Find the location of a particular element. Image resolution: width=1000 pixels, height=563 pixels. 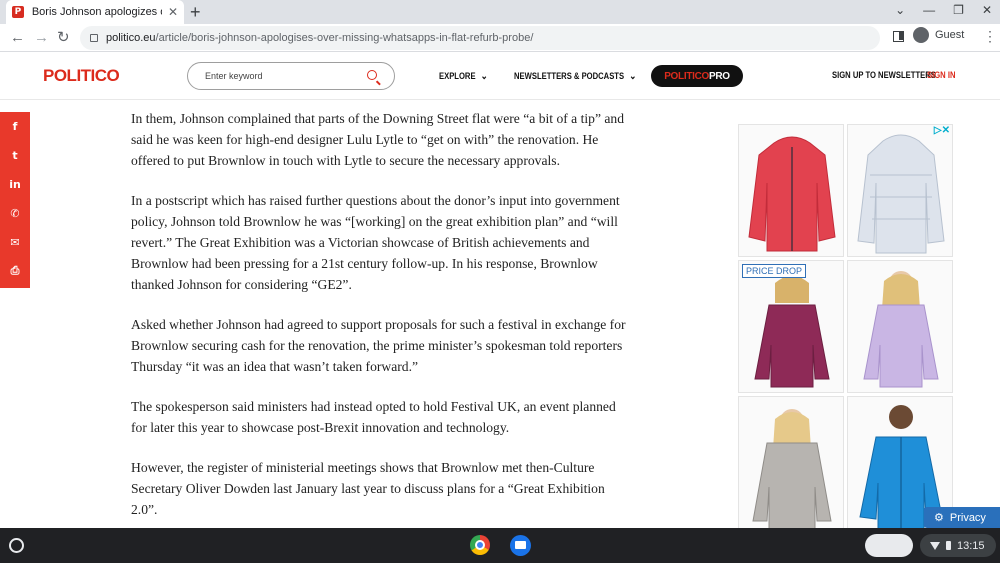

os-shelf: 13:15 is located at coordinates (500, 545).